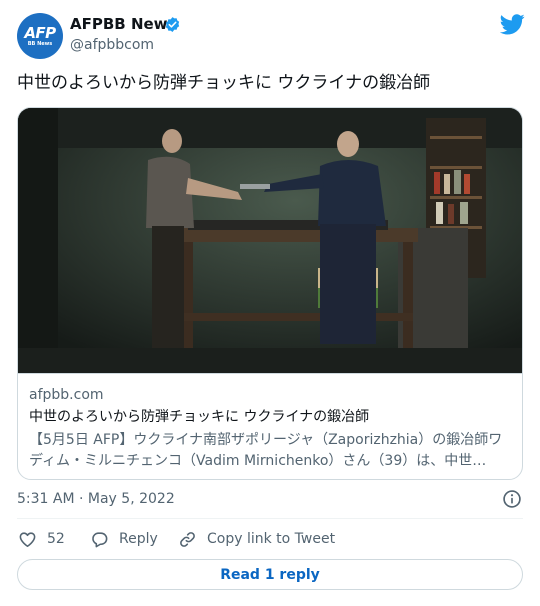  What do you see at coordinates (40, 32) in the screenshot?
I see `avatar-logo-text: AFP` at bounding box center [40, 32].